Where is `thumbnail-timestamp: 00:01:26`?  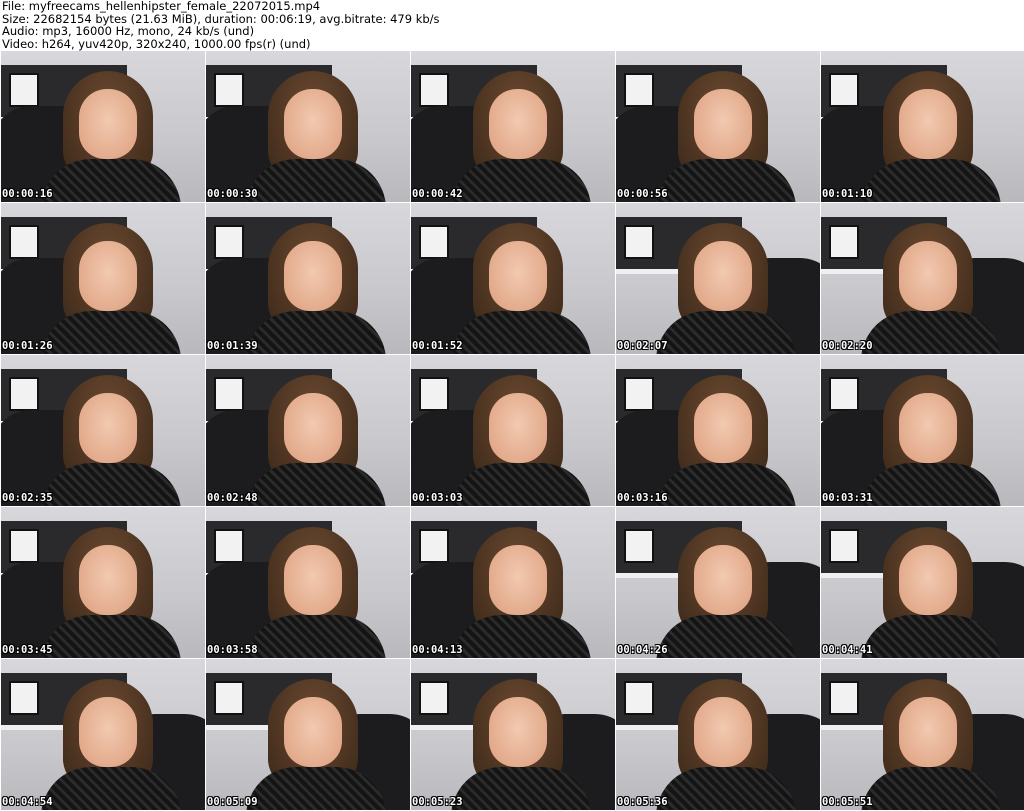 thumbnail-timestamp: 00:01:26 is located at coordinates (27, 346).